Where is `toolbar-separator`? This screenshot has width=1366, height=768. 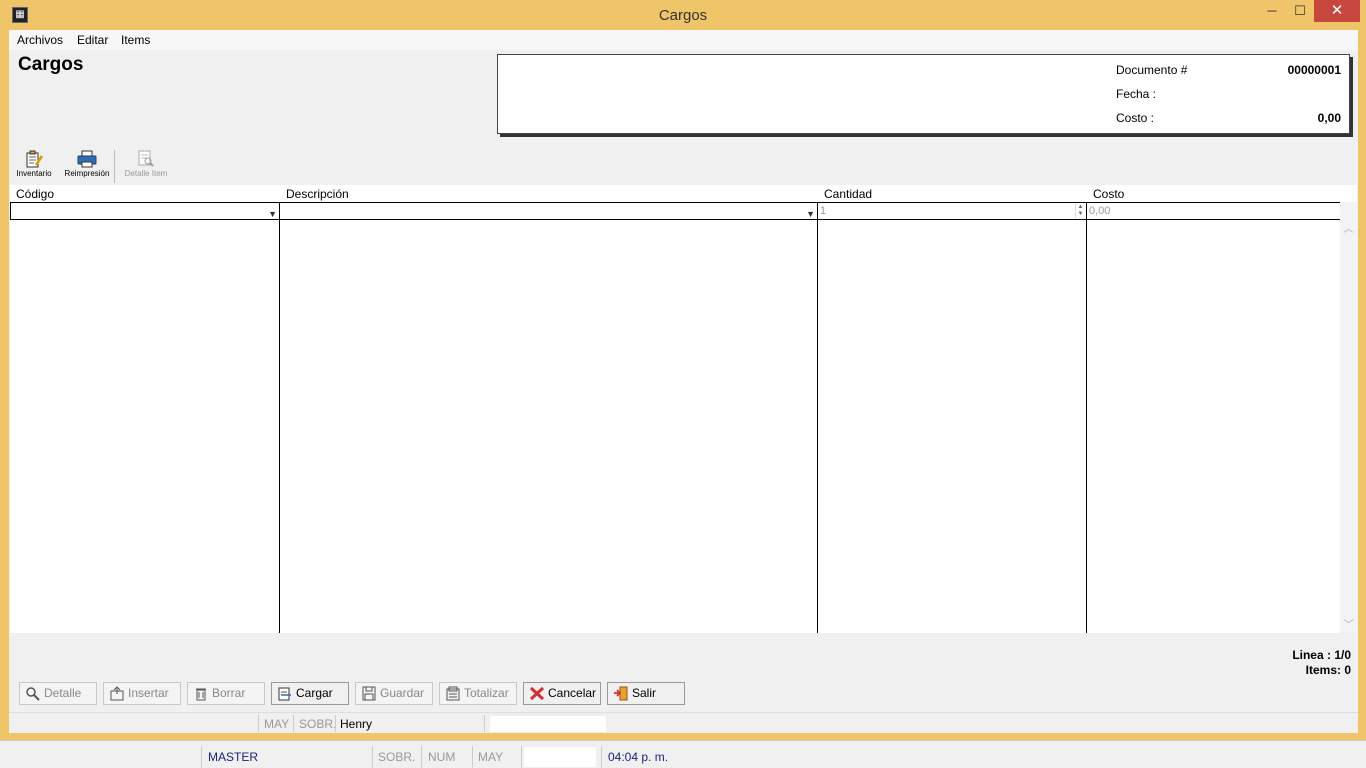
toolbar-separator is located at coordinates (114, 166).